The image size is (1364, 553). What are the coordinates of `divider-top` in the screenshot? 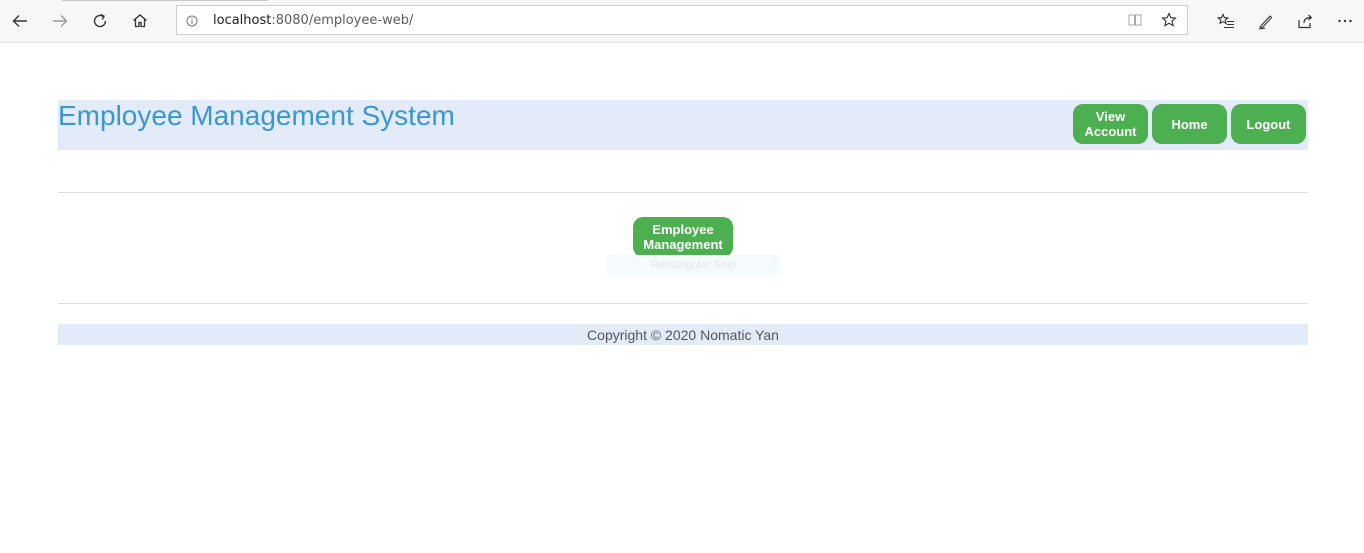 It's located at (683, 192).